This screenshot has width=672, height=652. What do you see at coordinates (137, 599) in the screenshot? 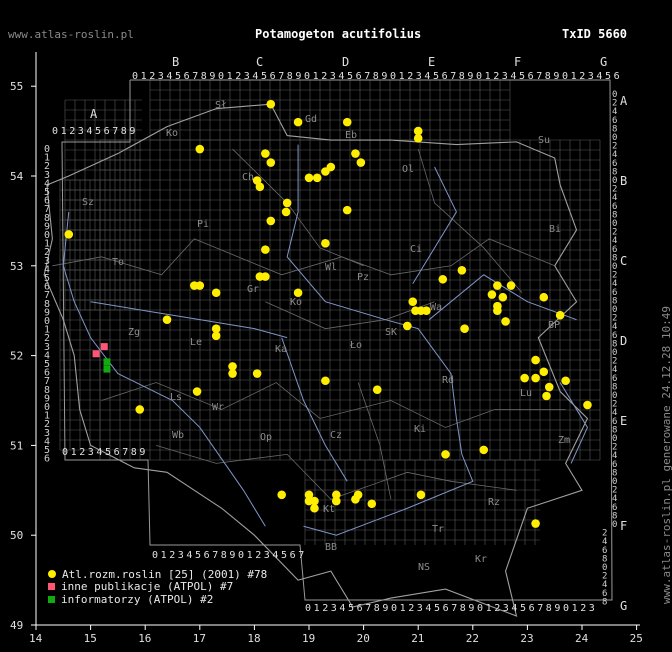
I see `legend-label: informatorzy (ATPOL) #2` at bounding box center [137, 599].